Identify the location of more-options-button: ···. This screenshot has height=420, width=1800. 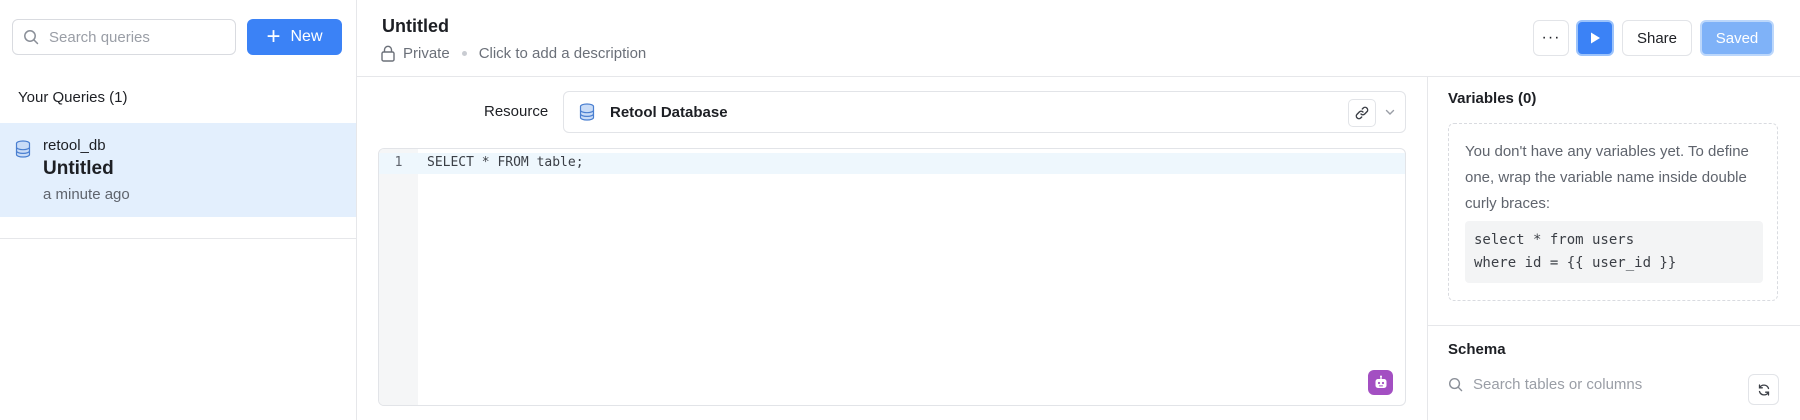
(1551, 38).